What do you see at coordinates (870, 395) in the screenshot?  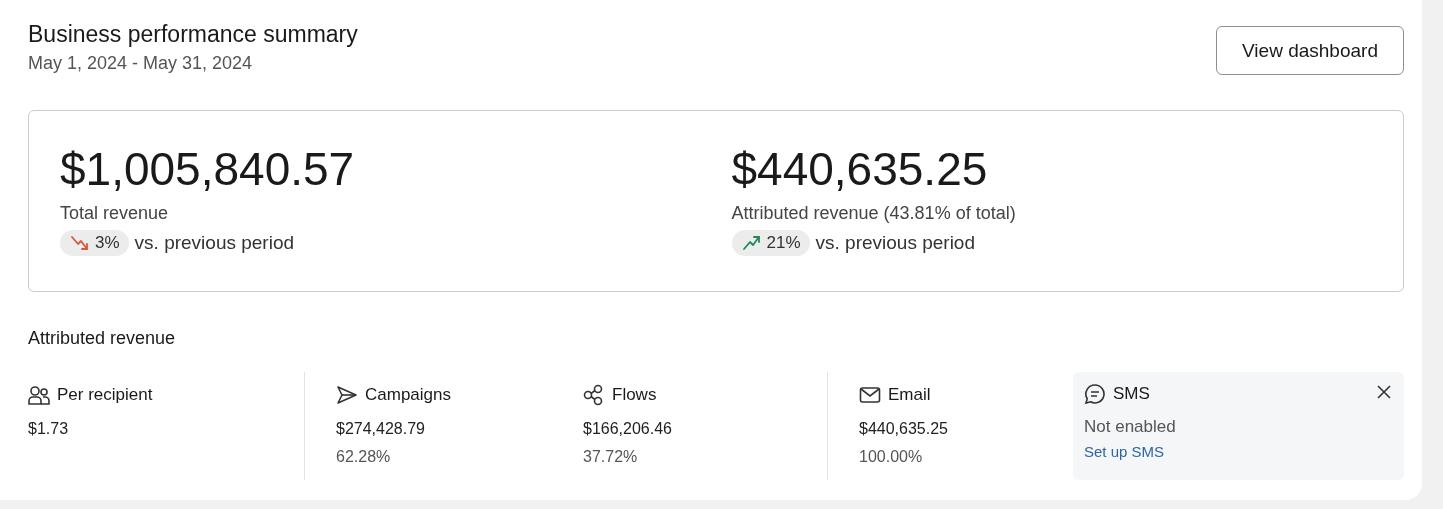 I see `envelope-icon` at bounding box center [870, 395].